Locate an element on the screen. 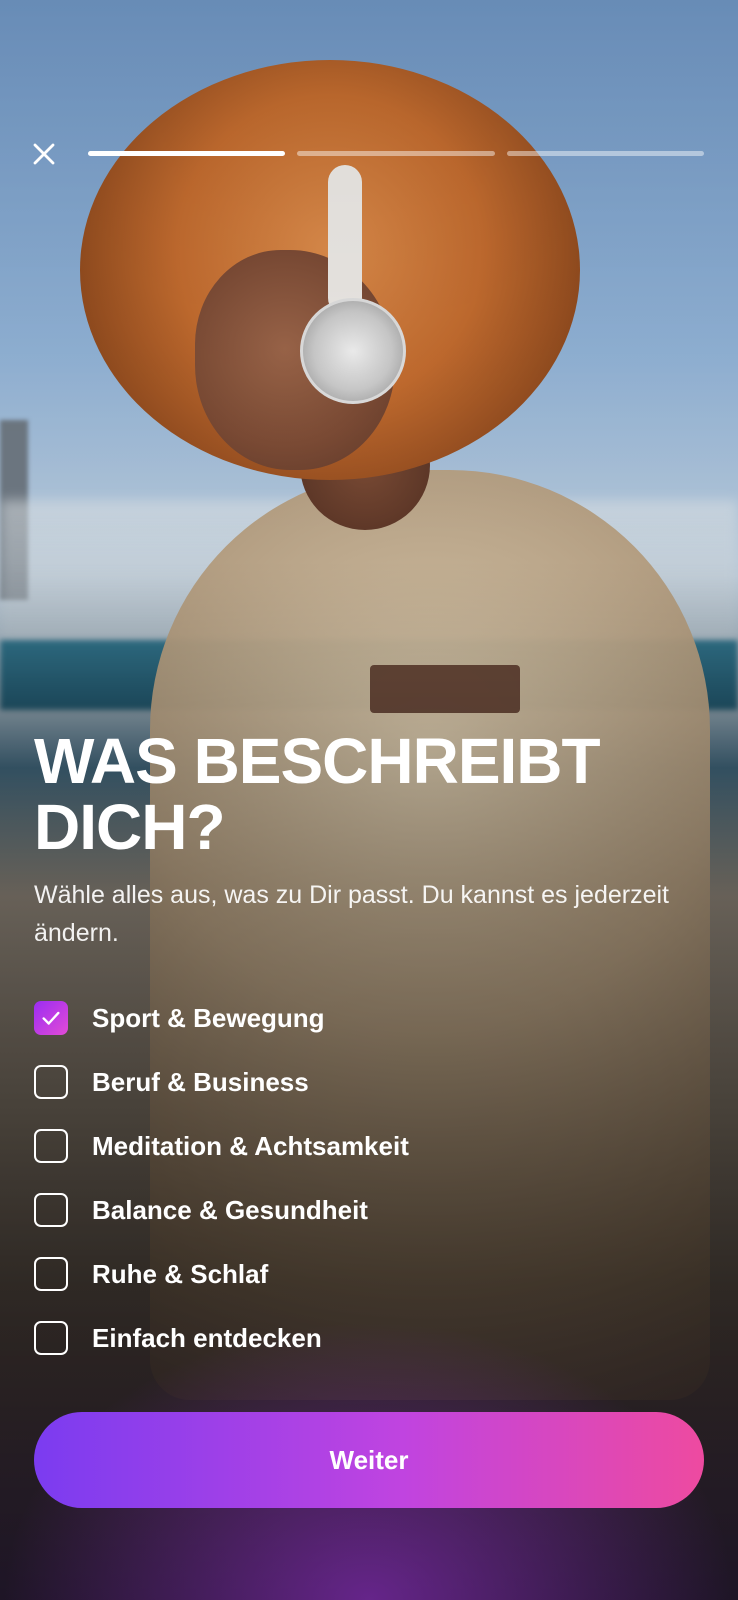  checkbox-checked is located at coordinates (51, 1018).